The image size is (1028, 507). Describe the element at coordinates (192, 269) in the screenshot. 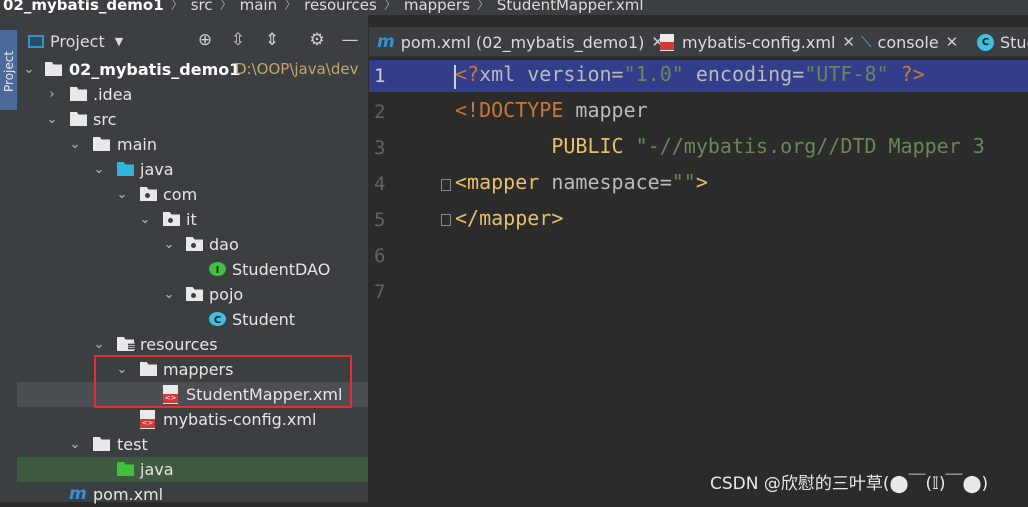

I see `tree-item-studentdao: I StudentDAO` at that location.